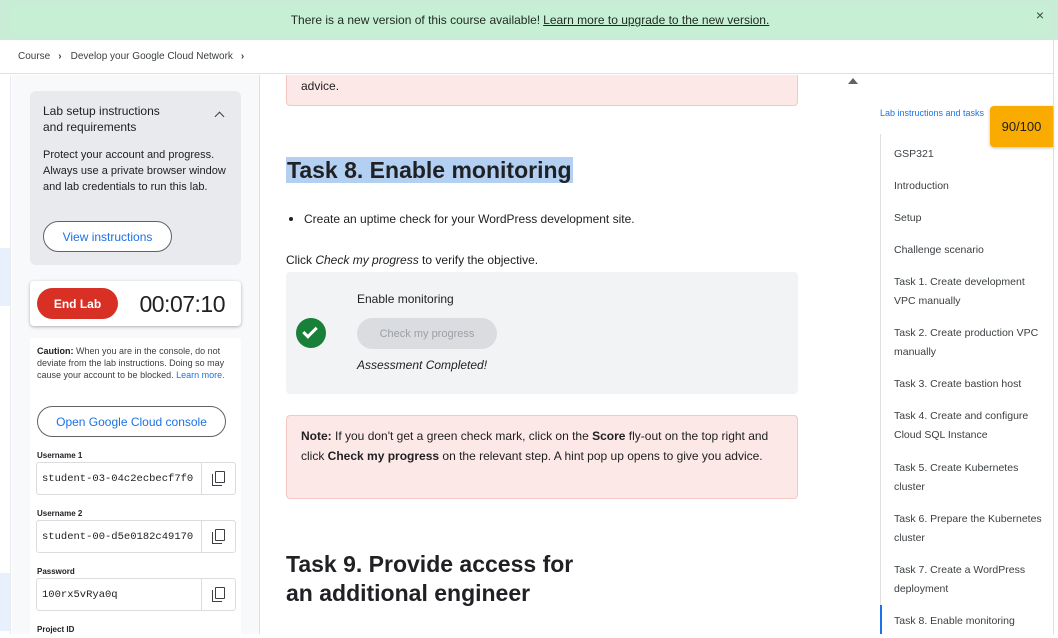  I want to click on username2-field: student-00-d5e0182c49170, so click(136, 536).